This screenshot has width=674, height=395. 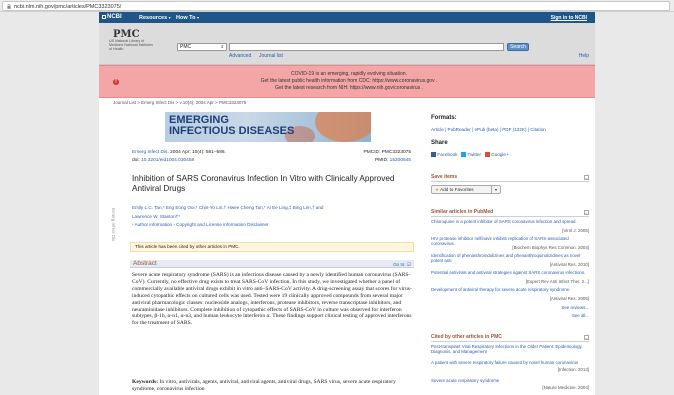 What do you see at coordinates (232, 131) in the screenshot?
I see `banner-line-2: INFECTIOUS DISEASES` at bounding box center [232, 131].